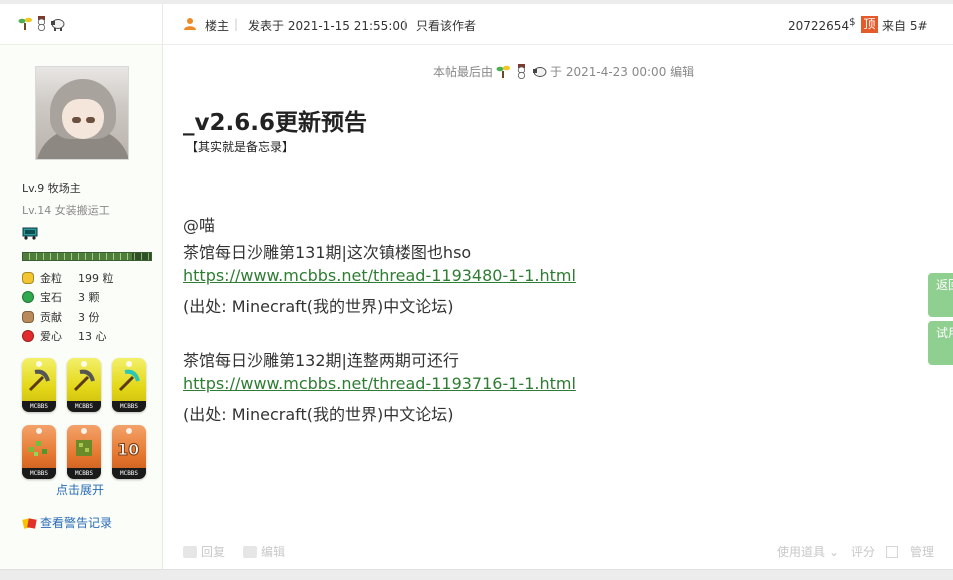  I want to click on edit-button: 编辑, so click(264, 551).